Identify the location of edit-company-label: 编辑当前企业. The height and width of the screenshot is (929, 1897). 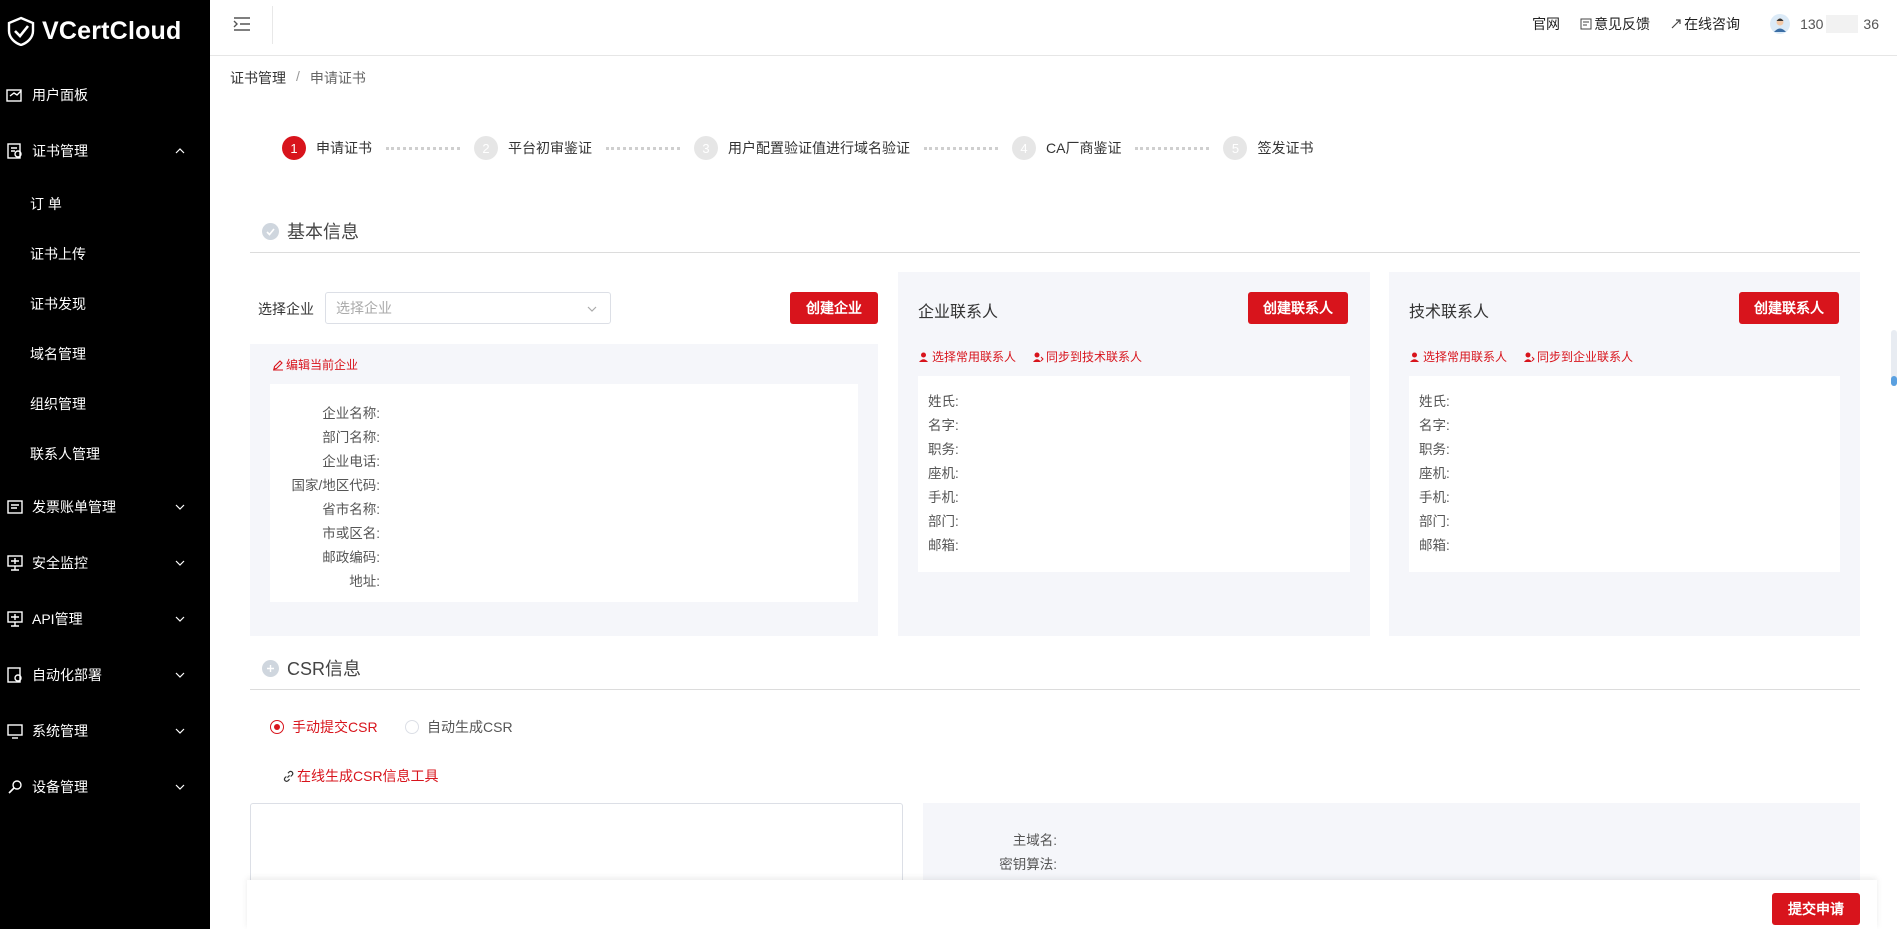
(322, 365).